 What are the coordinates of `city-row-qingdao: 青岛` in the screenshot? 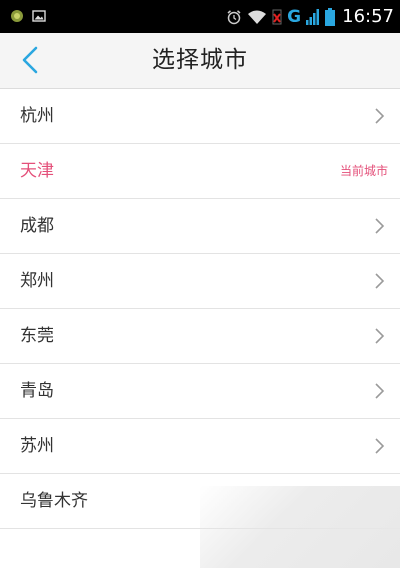 It's located at (200, 391).